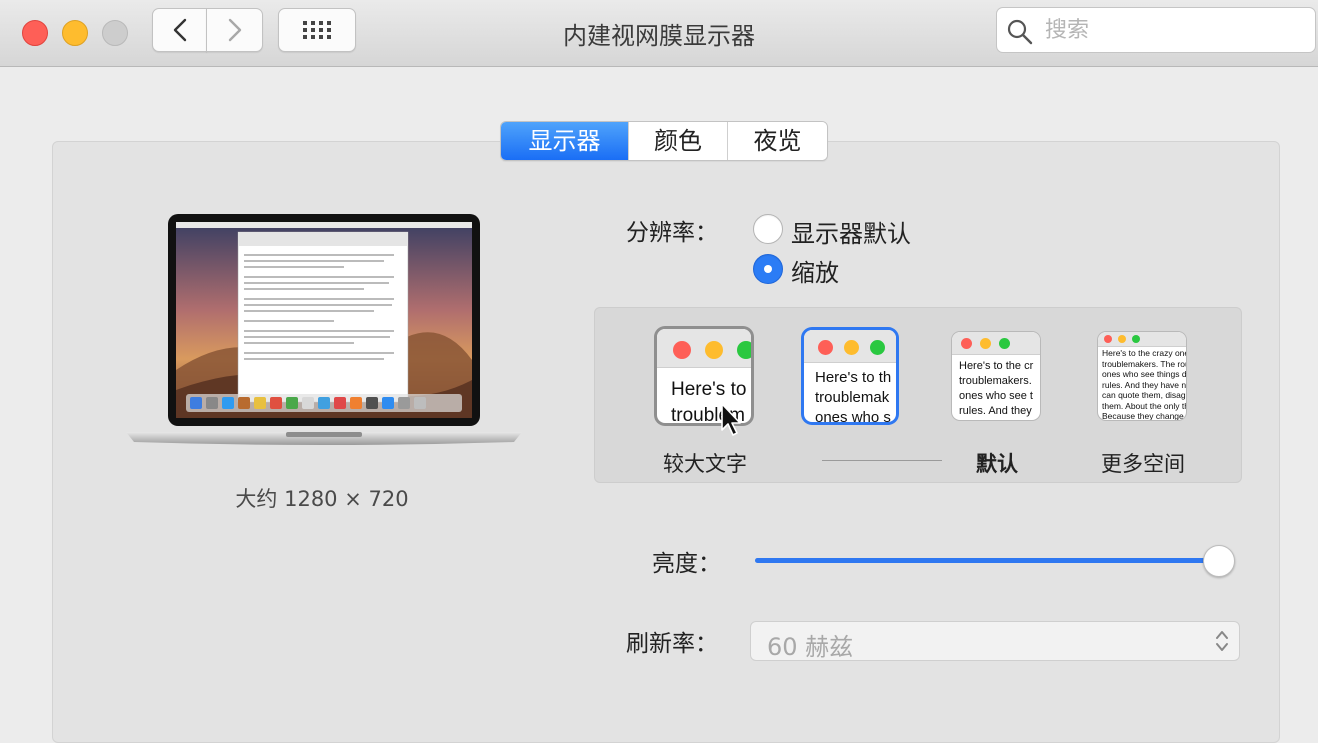 This screenshot has height=743, width=1318. I want to click on refresh-rate-label: 刷新率：, so click(672, 644).